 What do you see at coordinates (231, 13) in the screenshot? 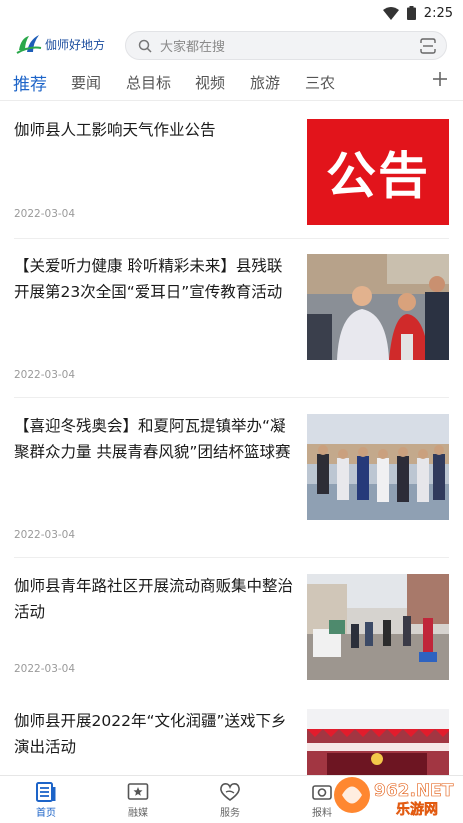
I see `status-bar: 2:25` at bounding box center [231, 13].